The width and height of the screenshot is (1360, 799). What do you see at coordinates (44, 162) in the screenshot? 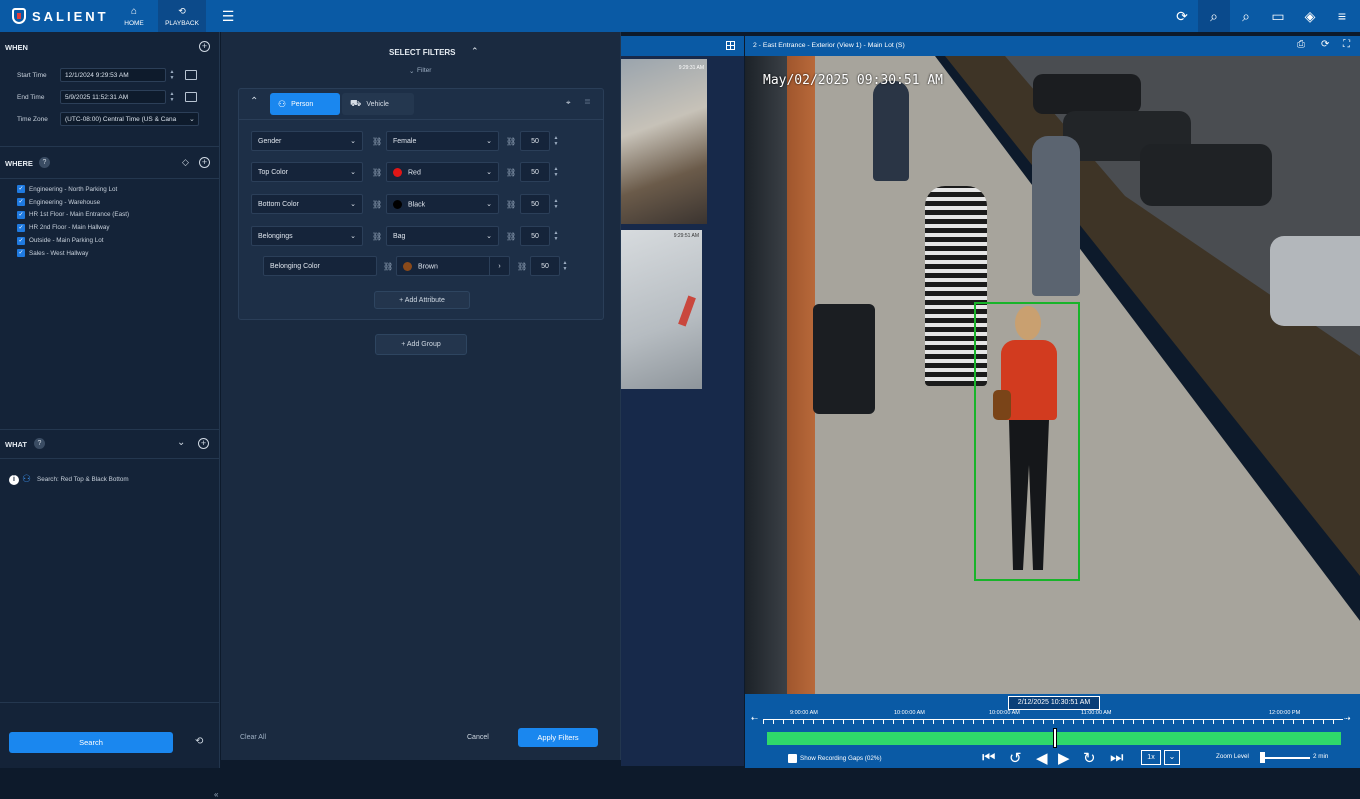
I see `where-help-icon: ?` at bounding box center [44, 162].